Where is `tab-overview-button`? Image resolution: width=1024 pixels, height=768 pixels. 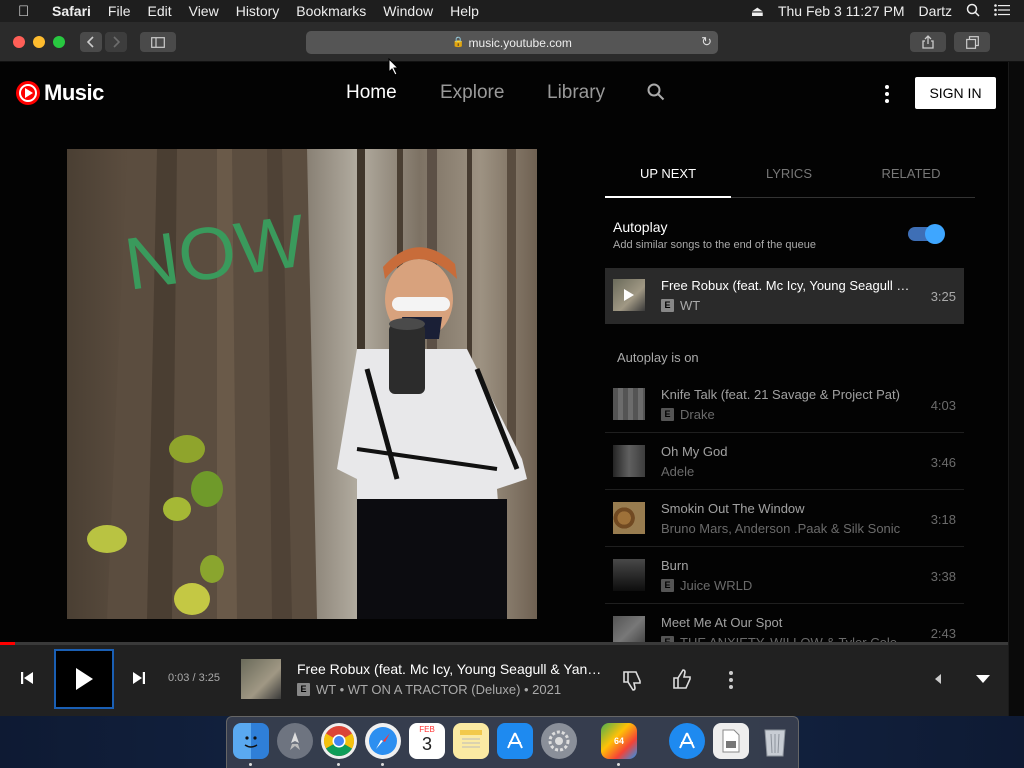 tab-overview-button is located at coordinates (972, 42).